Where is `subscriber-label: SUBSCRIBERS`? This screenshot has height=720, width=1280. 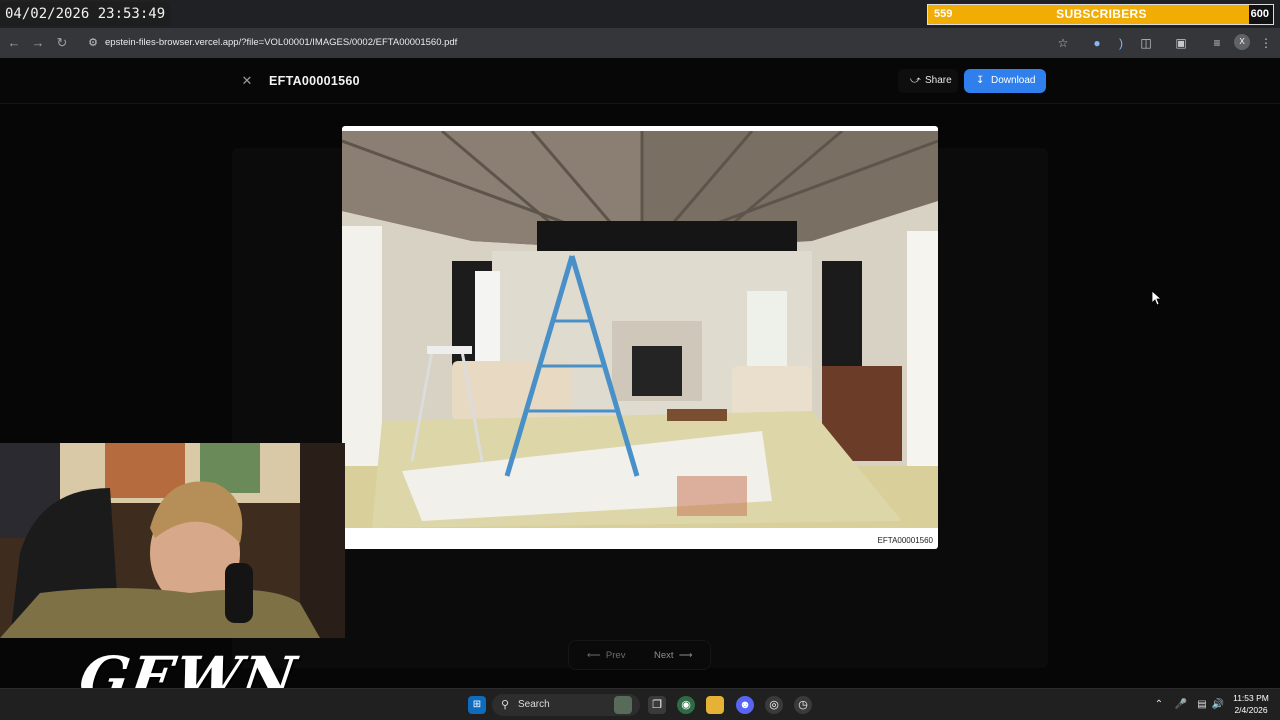
subscriber-label: SUBSCRIBERS is located at coordinates (1101, 14).